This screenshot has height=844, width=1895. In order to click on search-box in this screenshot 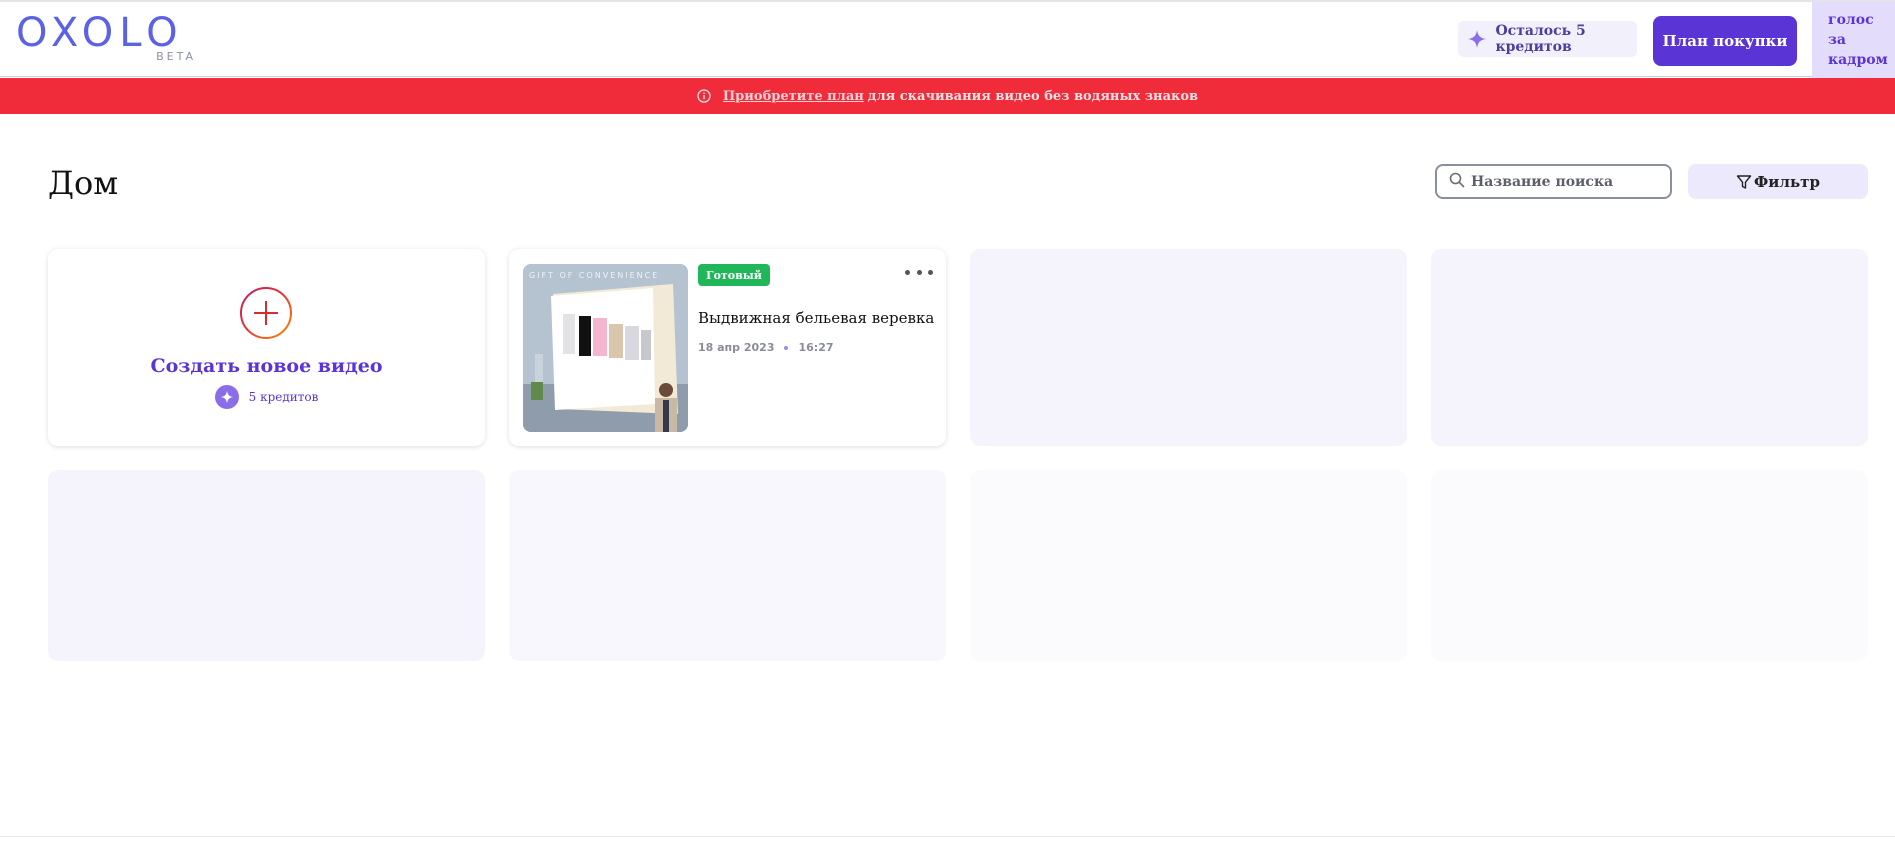, I will do `click(1553, 181)`.